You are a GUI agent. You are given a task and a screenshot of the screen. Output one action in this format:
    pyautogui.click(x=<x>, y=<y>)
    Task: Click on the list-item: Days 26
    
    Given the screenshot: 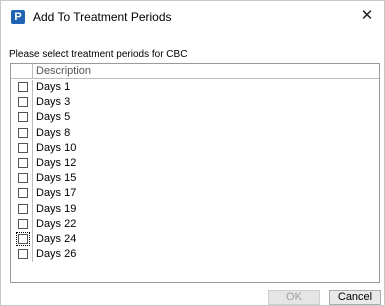 What is the action you would take?
    pyautogui.click(x=195, y=255)
    